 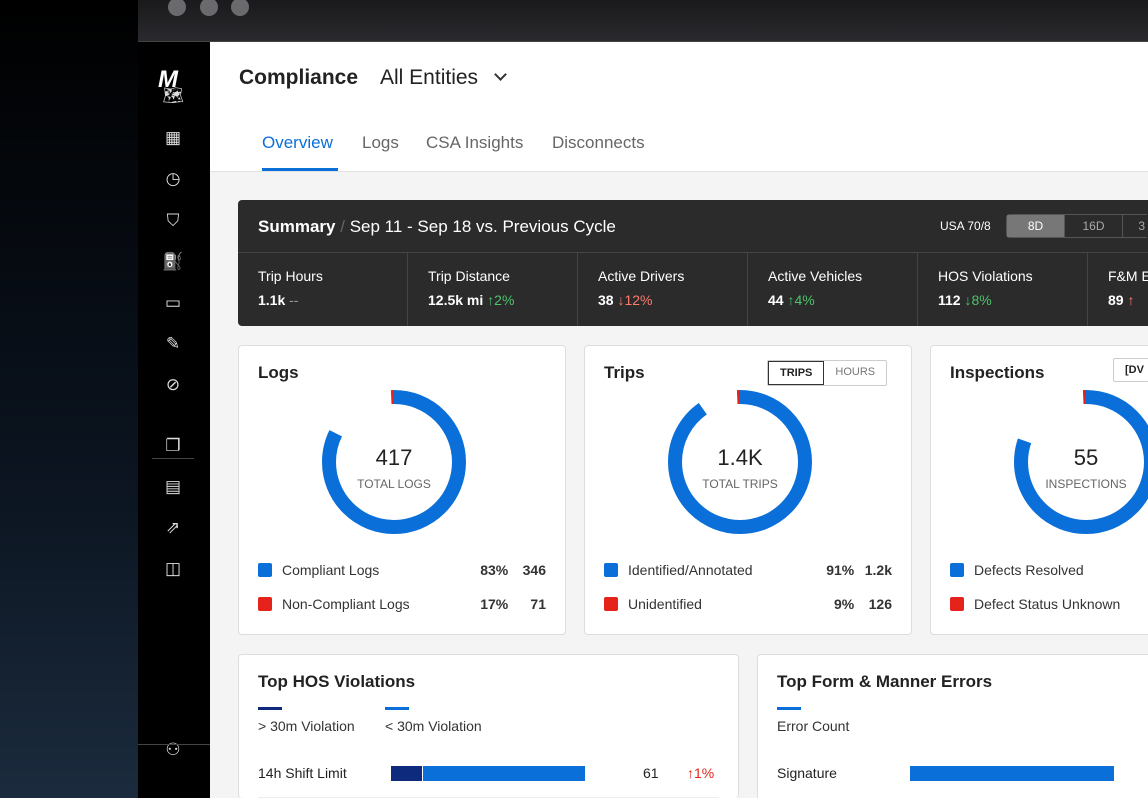 What do you see at coordinates (740, 457) in the screenshot?
I see `donut-total: 1.4K` at bounding box center [740, 457].